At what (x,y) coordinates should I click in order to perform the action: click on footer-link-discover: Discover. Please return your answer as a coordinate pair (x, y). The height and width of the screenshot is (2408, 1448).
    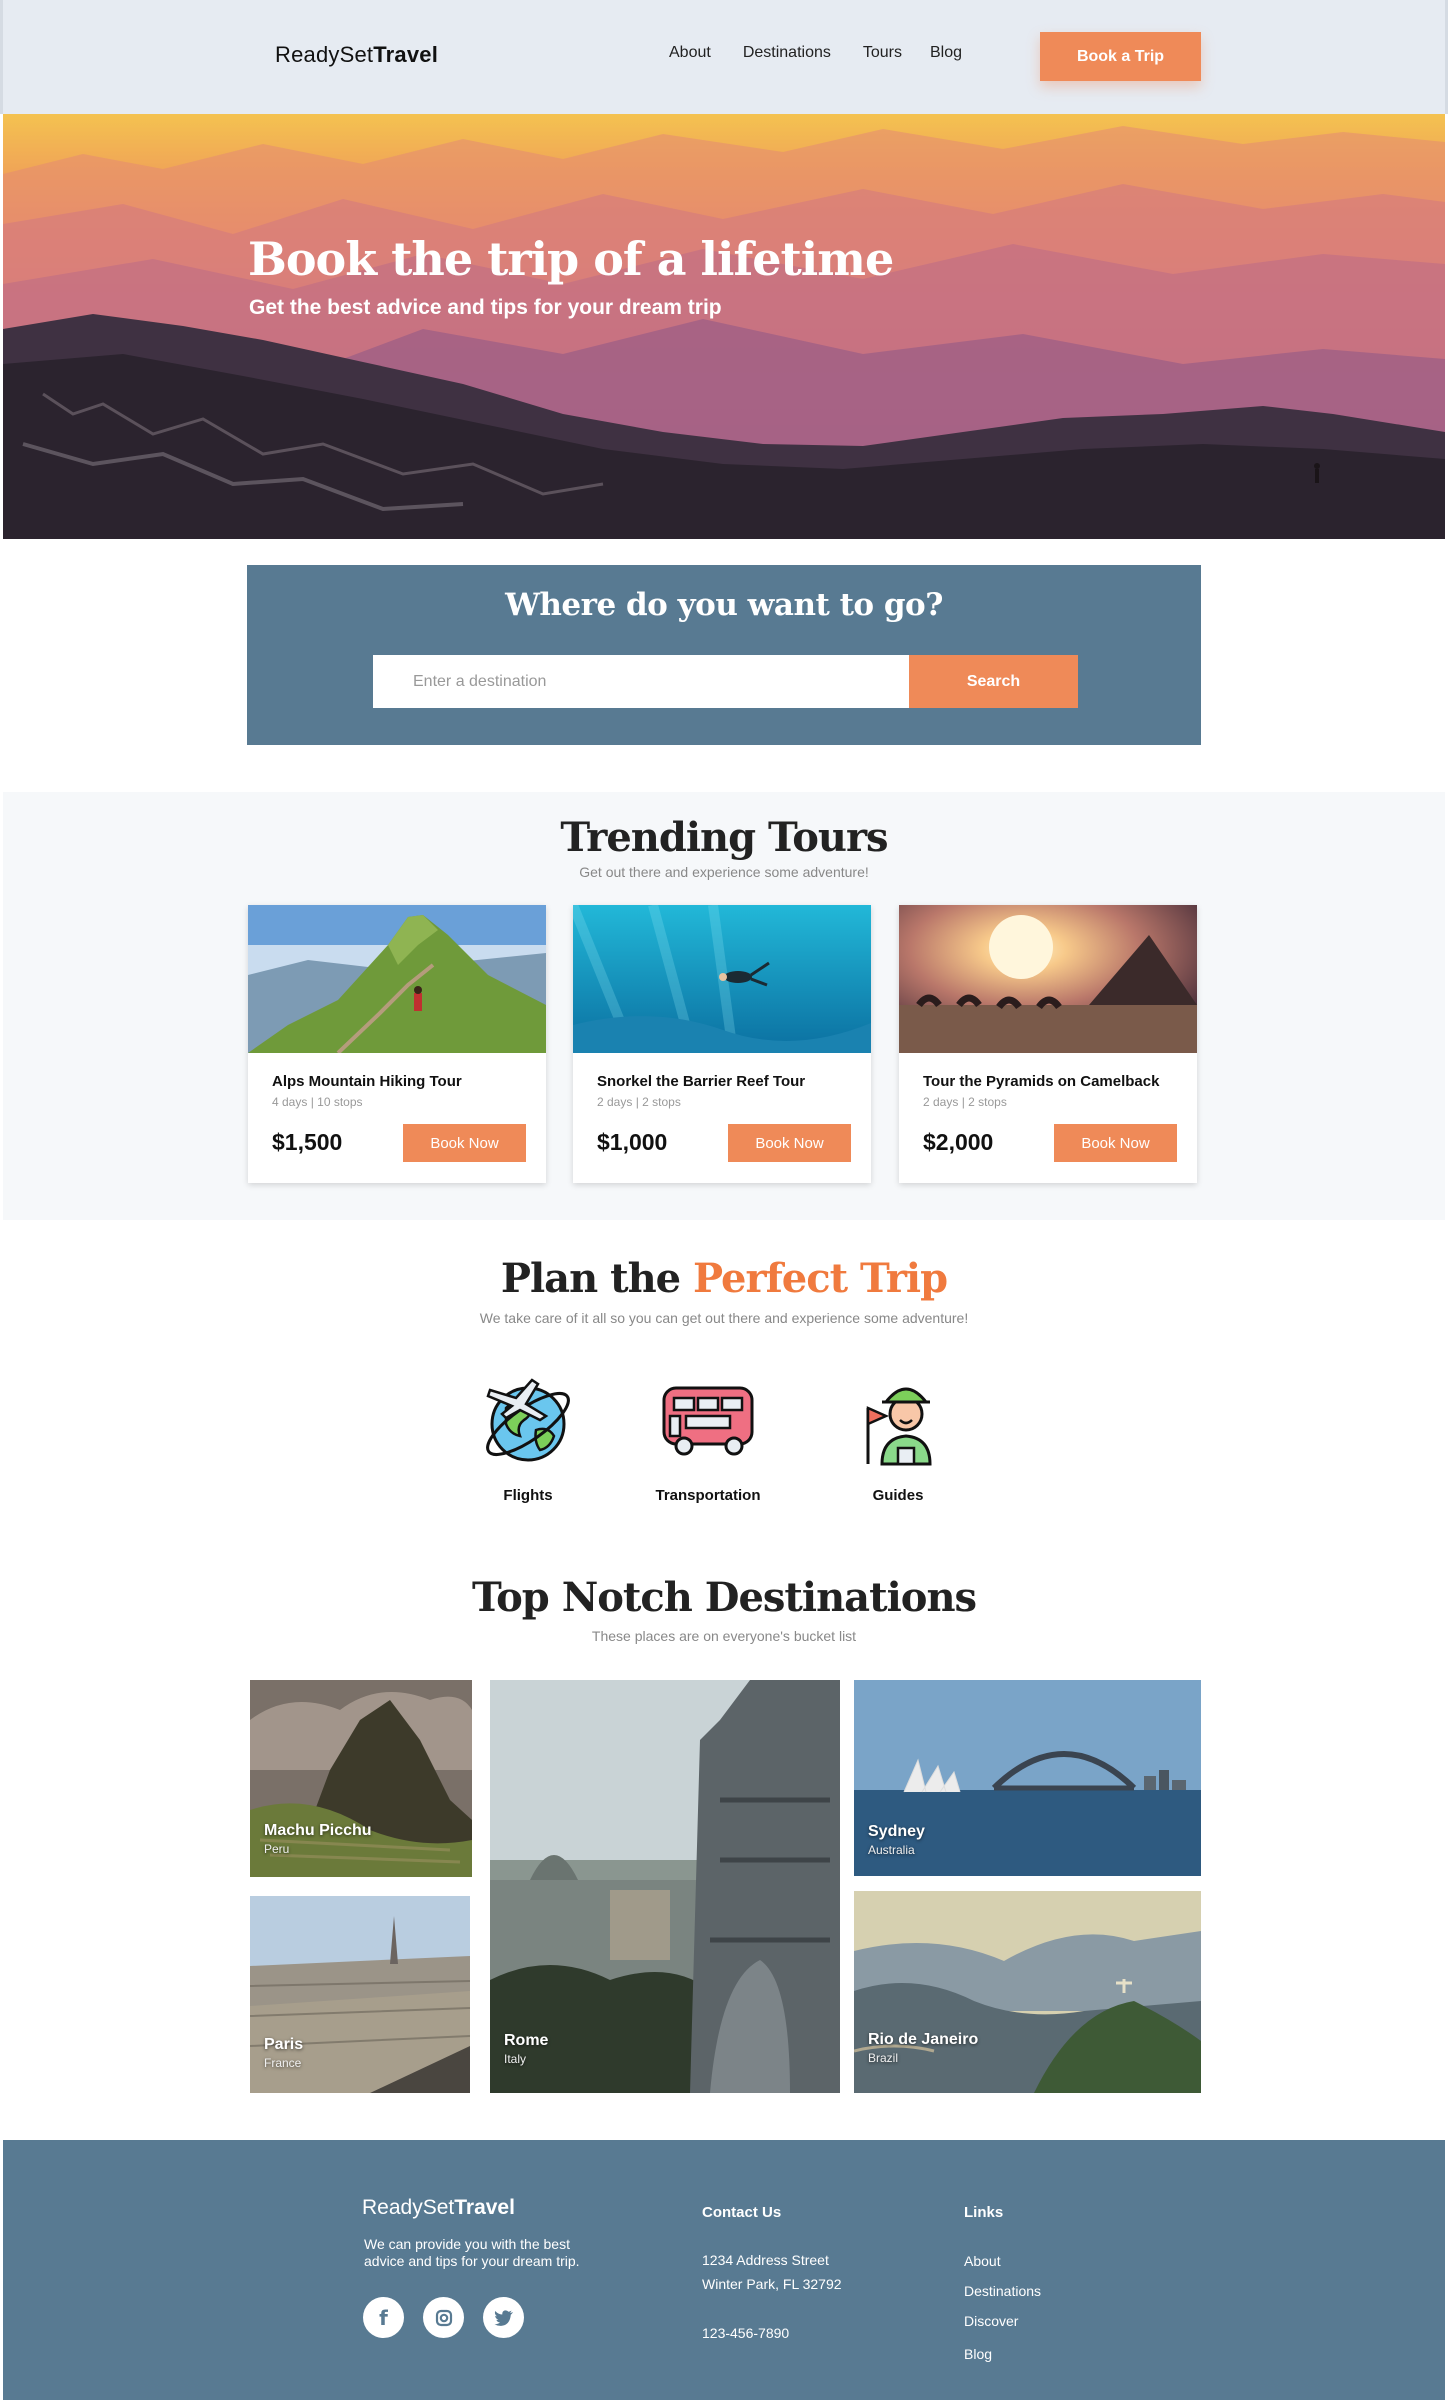
    Looking at the image, I should click on (991, 2321).